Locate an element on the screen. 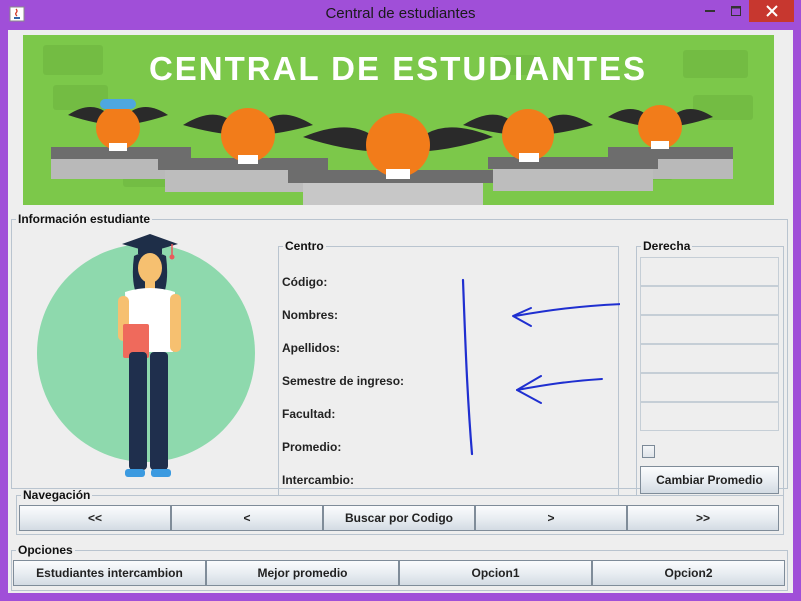 Image resolution: width=801 pixels, height=601 pixels. close-button is located at coordinates (771, 11).